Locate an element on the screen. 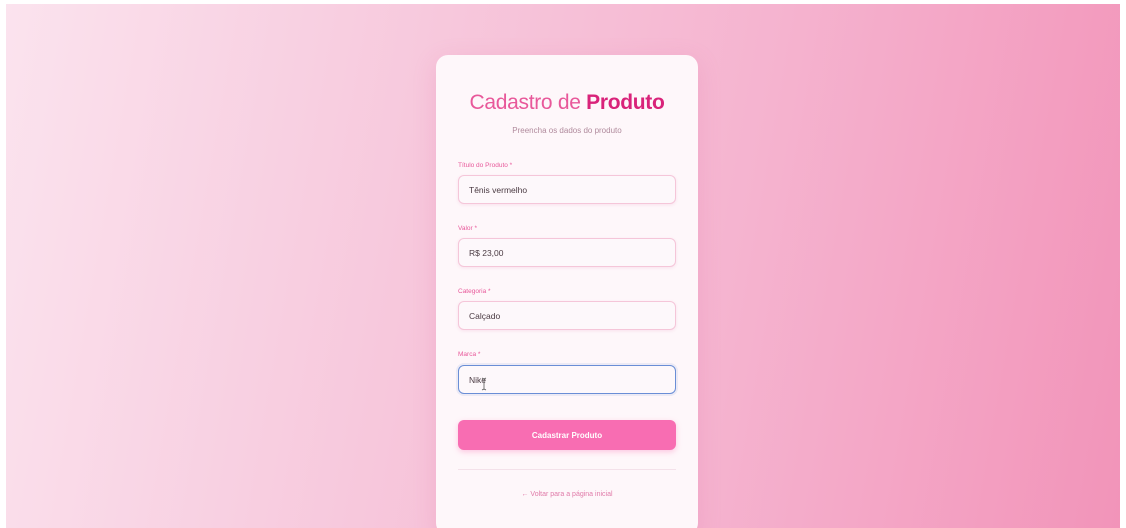 The height and width of the screenshot is (528, 1126). title-light: Cadastro de is located at coordinates (528, 102).